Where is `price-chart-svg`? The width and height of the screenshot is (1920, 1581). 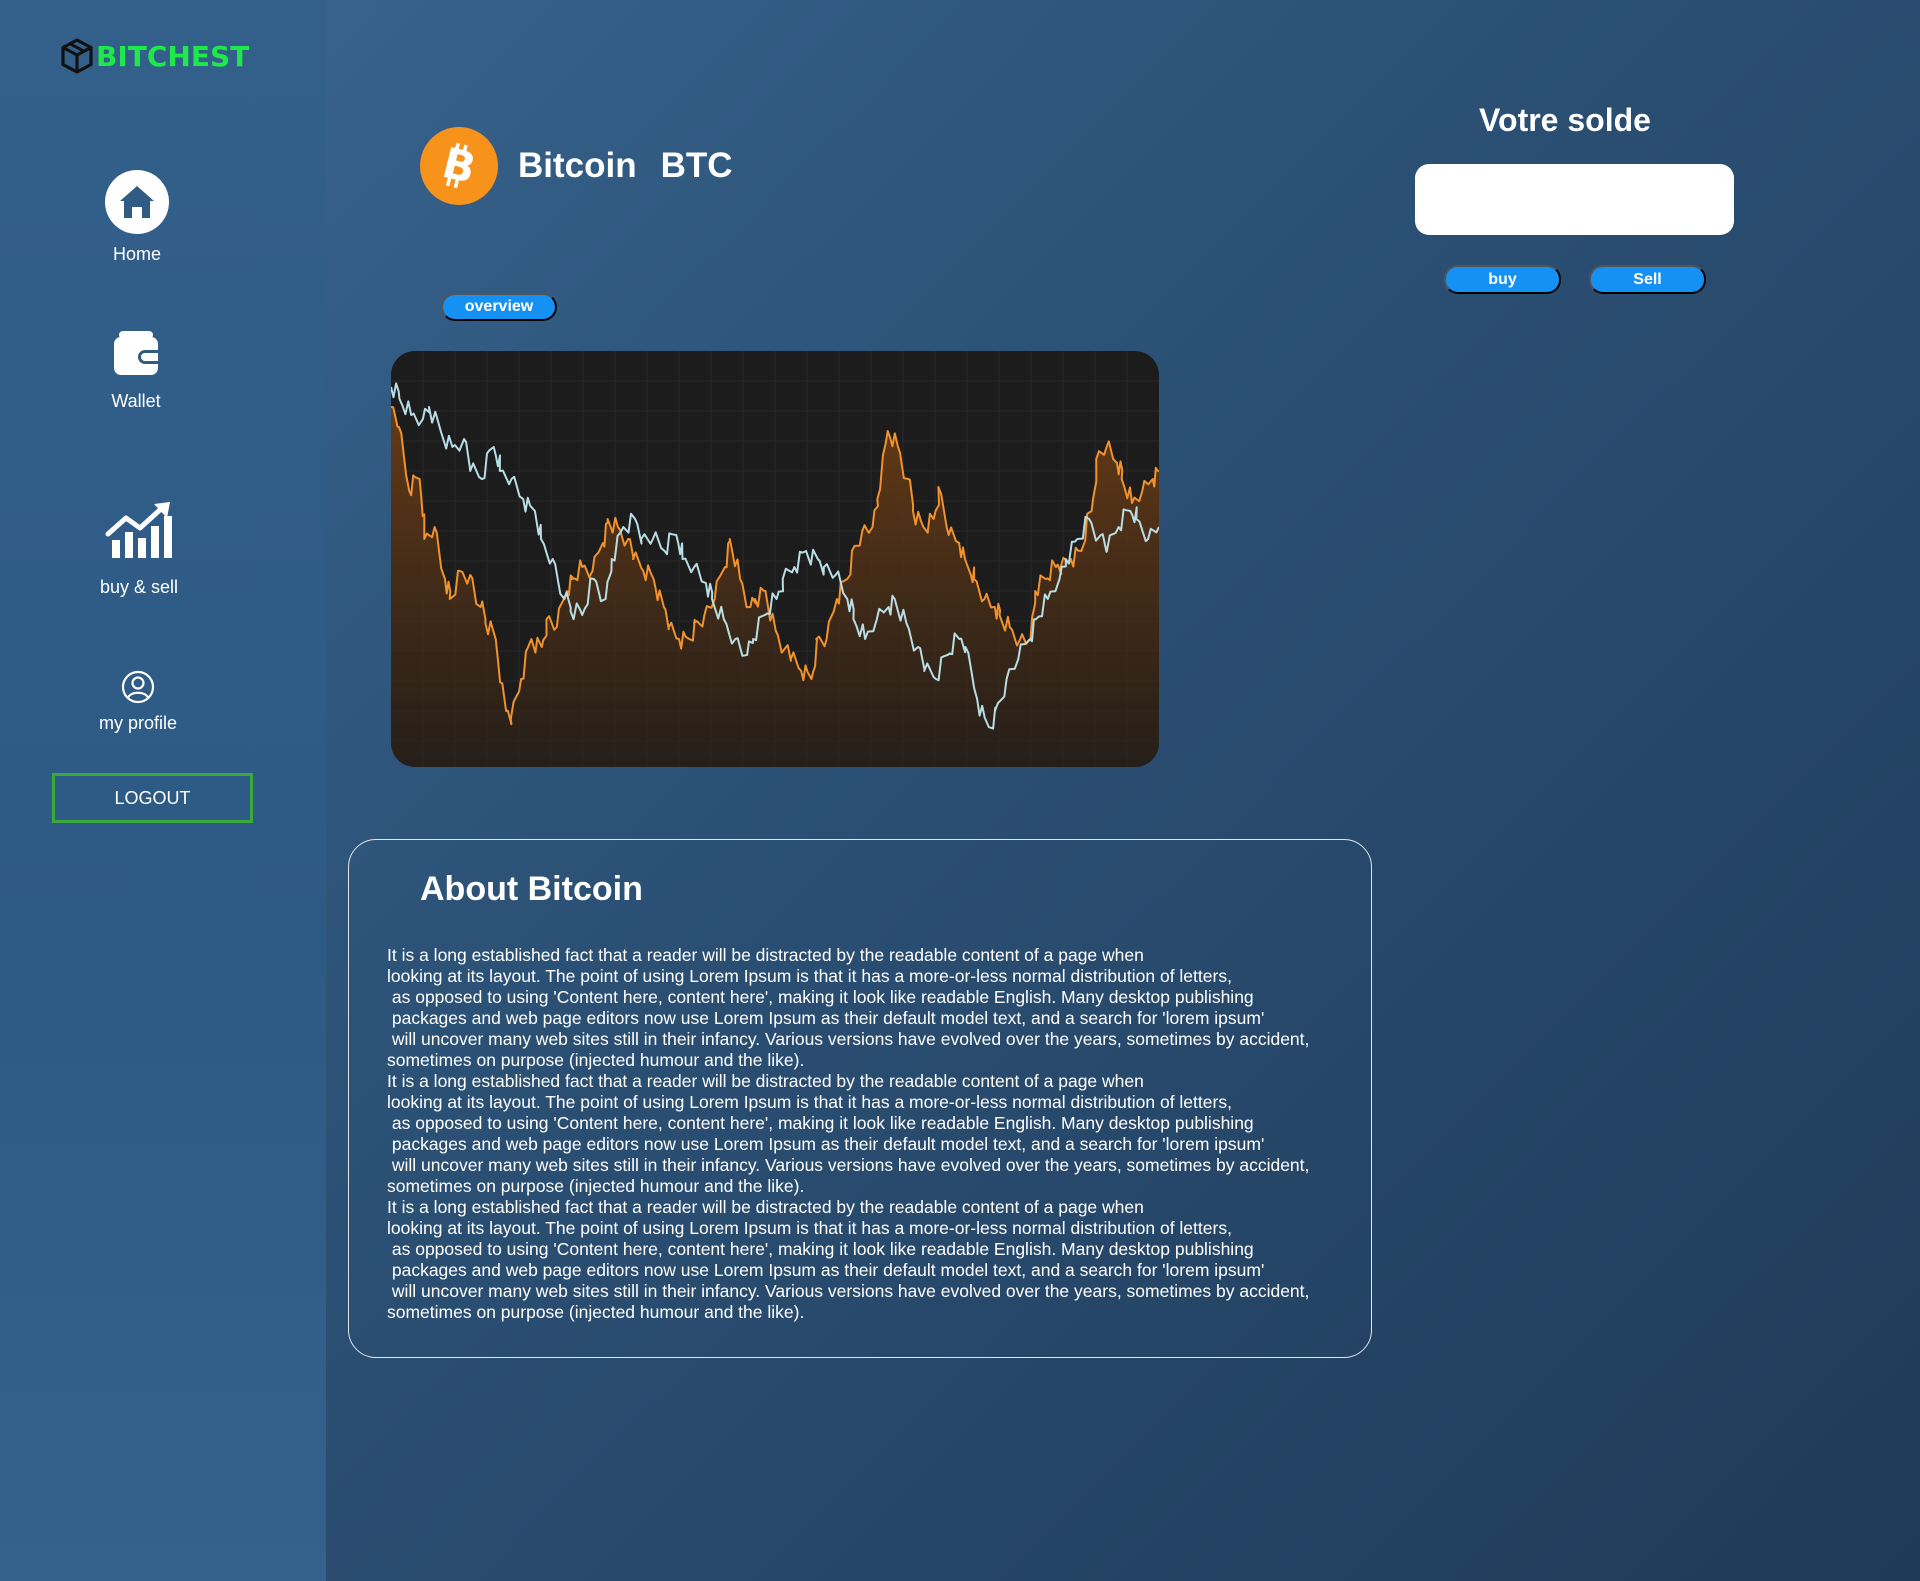 price-chart-svg is located at coordinates (775, 559).